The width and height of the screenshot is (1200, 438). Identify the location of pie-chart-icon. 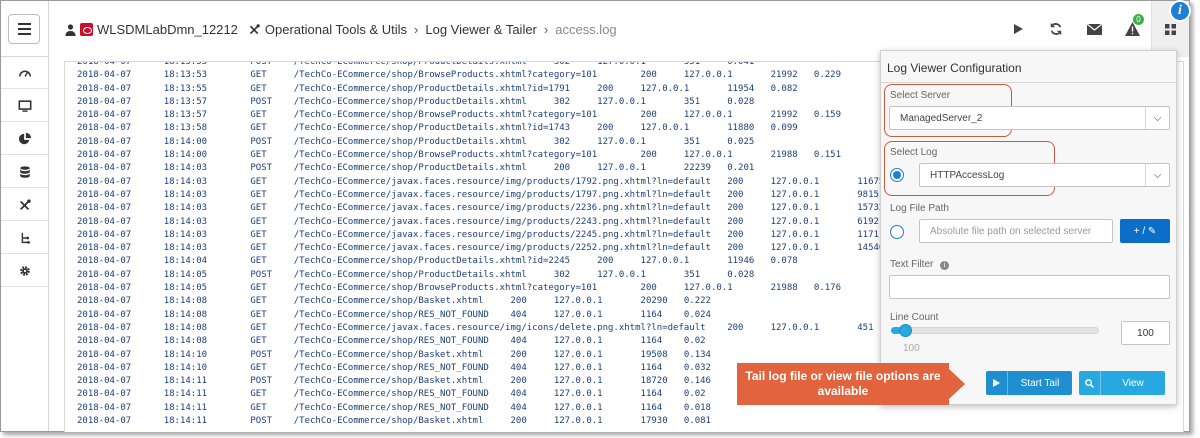
(24, 139).